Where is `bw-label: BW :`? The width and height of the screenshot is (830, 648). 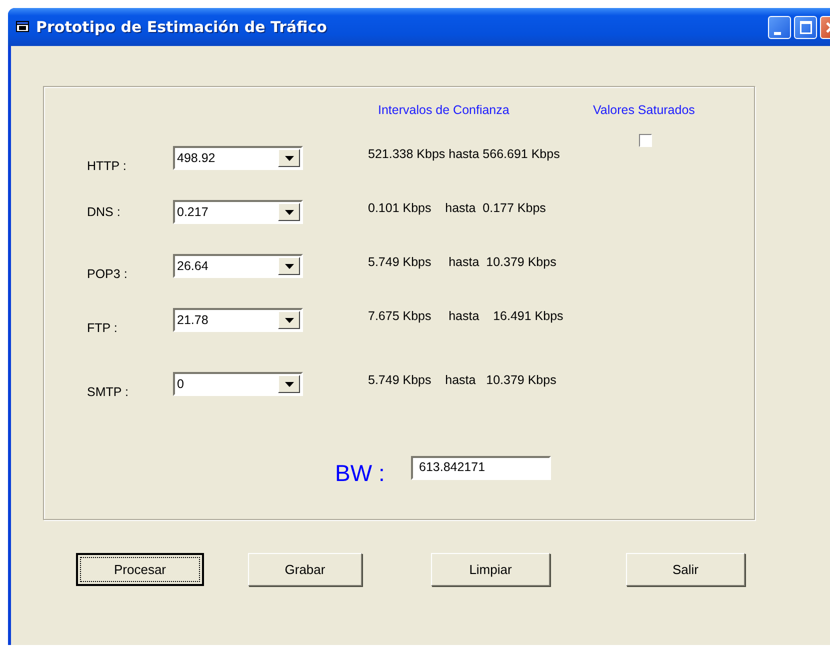
bw-label: BW : is located at coordinates (360, 473).